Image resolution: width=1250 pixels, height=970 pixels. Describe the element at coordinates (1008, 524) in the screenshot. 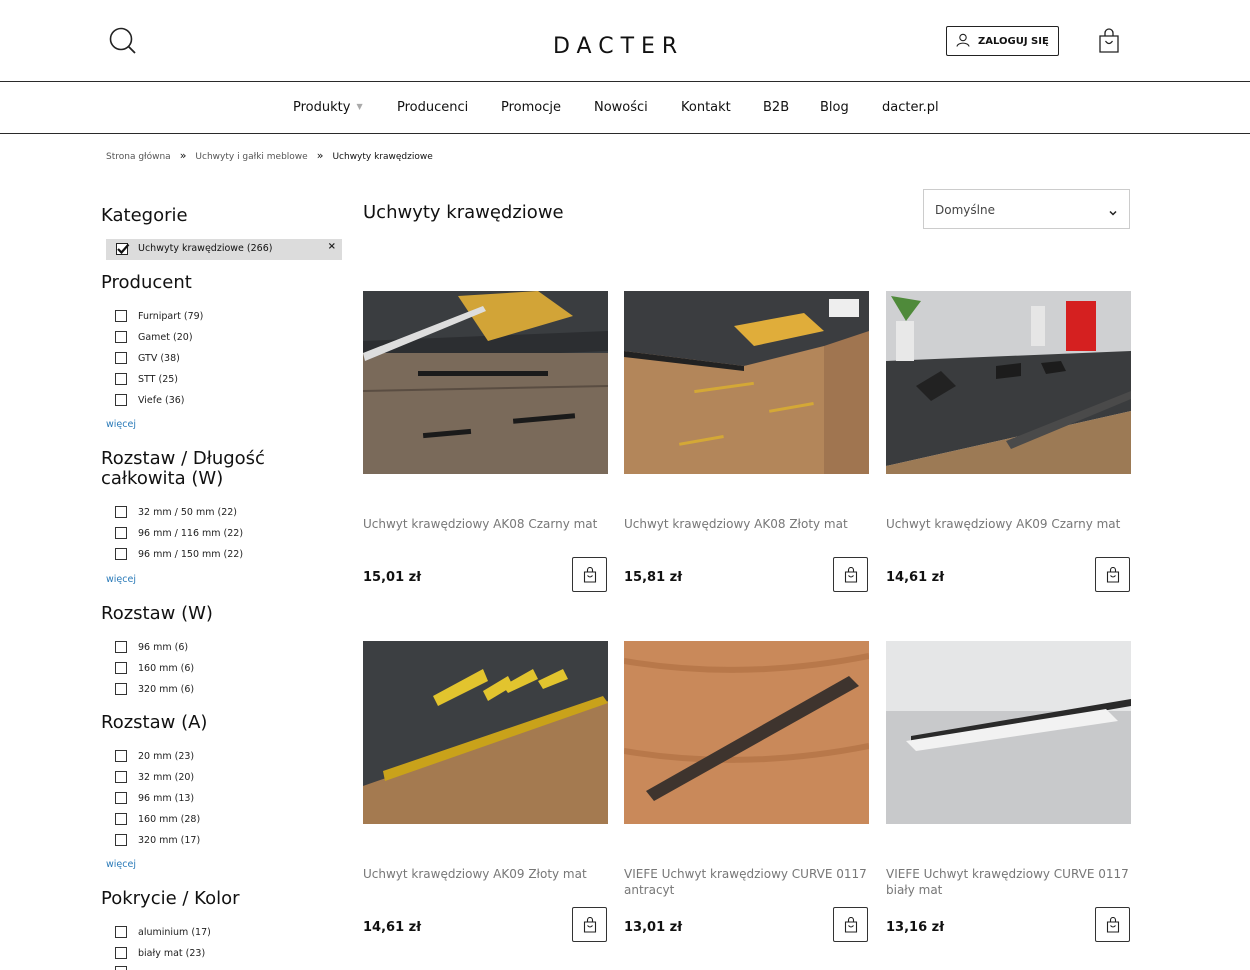

I see `product-name: Uchwyt krawędziowy AK09 Czarny mat` at that location.